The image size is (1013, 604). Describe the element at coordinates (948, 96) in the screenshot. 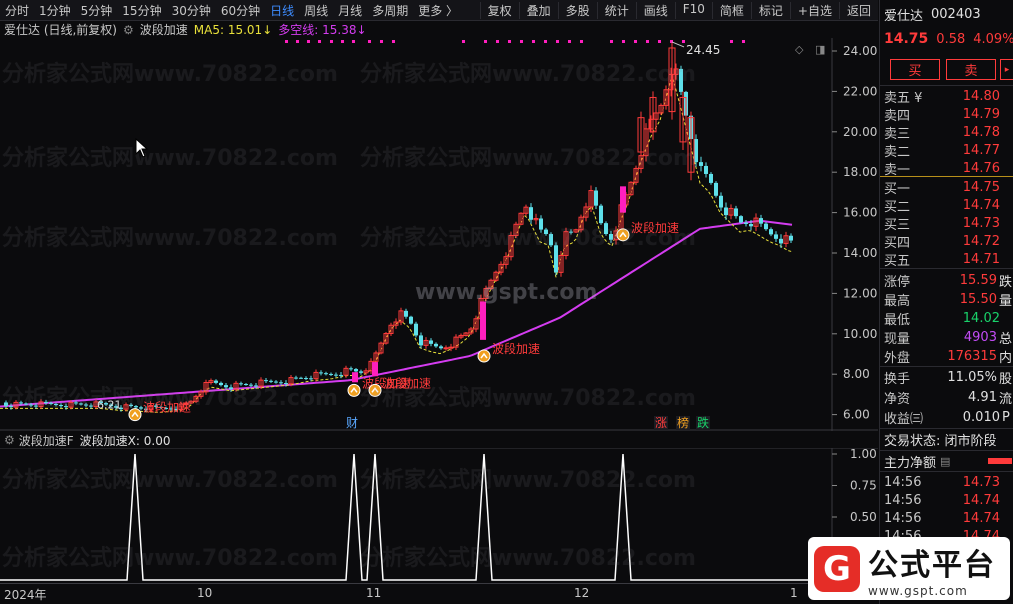

I see `ask-row-5: 卖五 ¥ 14.80` at that location.